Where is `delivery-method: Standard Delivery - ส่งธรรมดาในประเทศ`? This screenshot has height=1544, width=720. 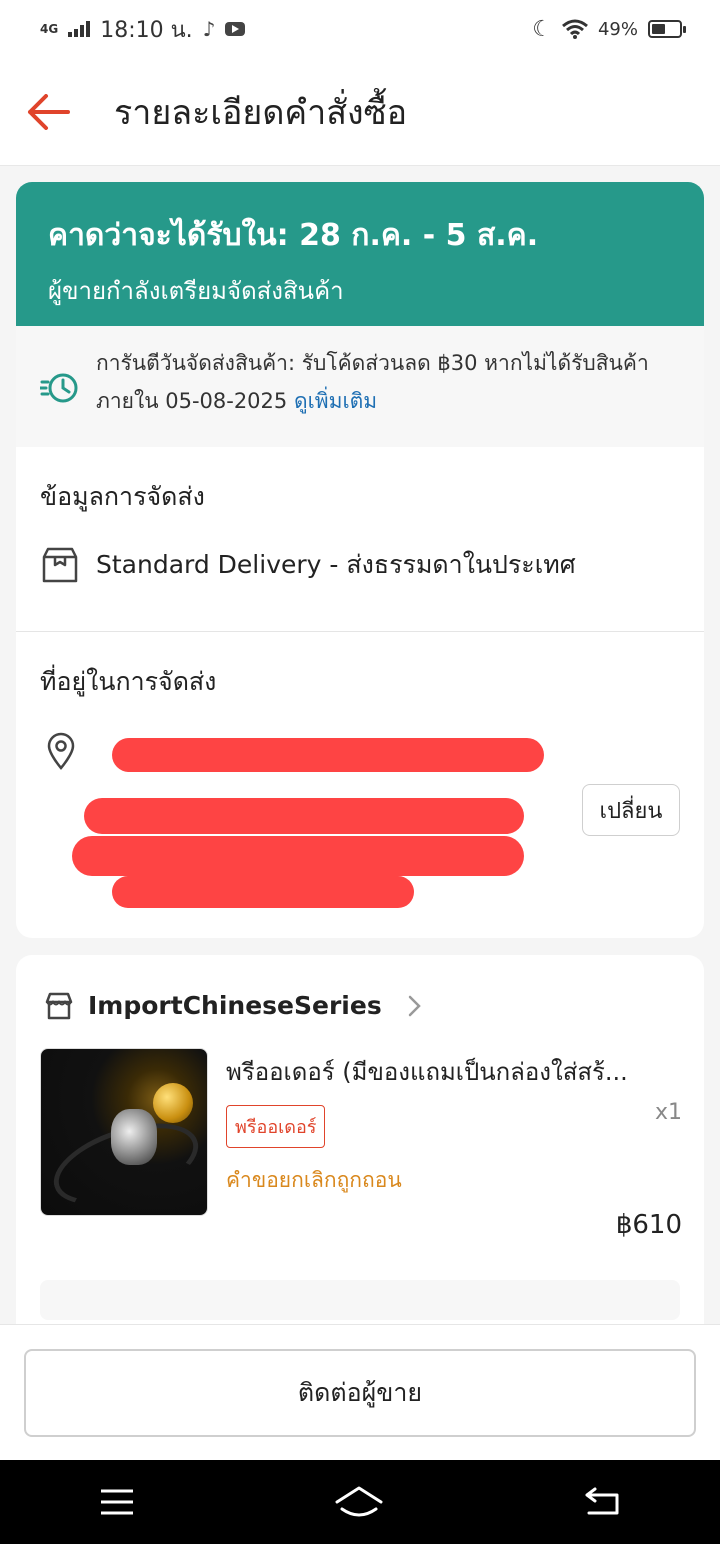
delivery-method: Standard Delivery - ส่งธรรมดาในประเทศ is located at coordinates (336, 564).